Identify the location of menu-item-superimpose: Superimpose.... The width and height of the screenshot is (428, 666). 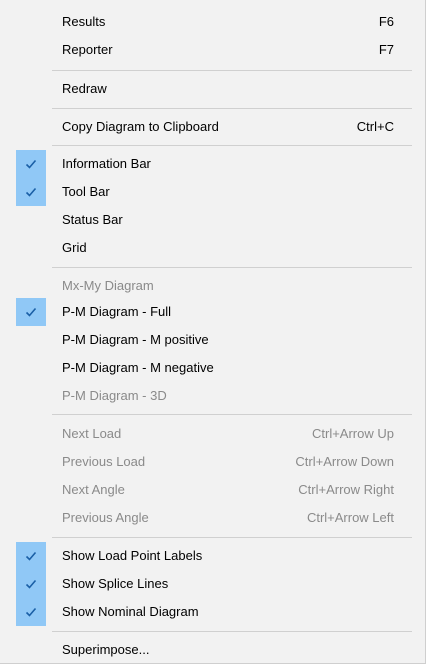
(213, 650).